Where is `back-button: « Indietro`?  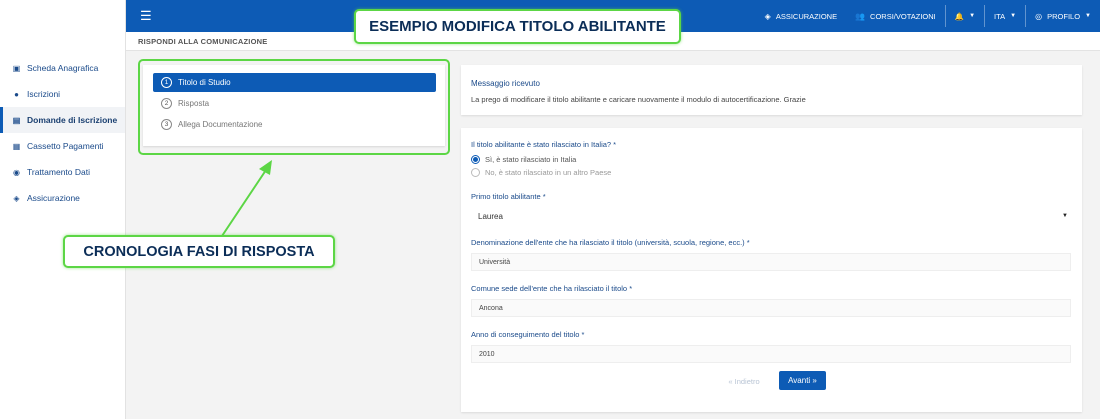 back-button: « Indietro is located at coordinates (744, 381).